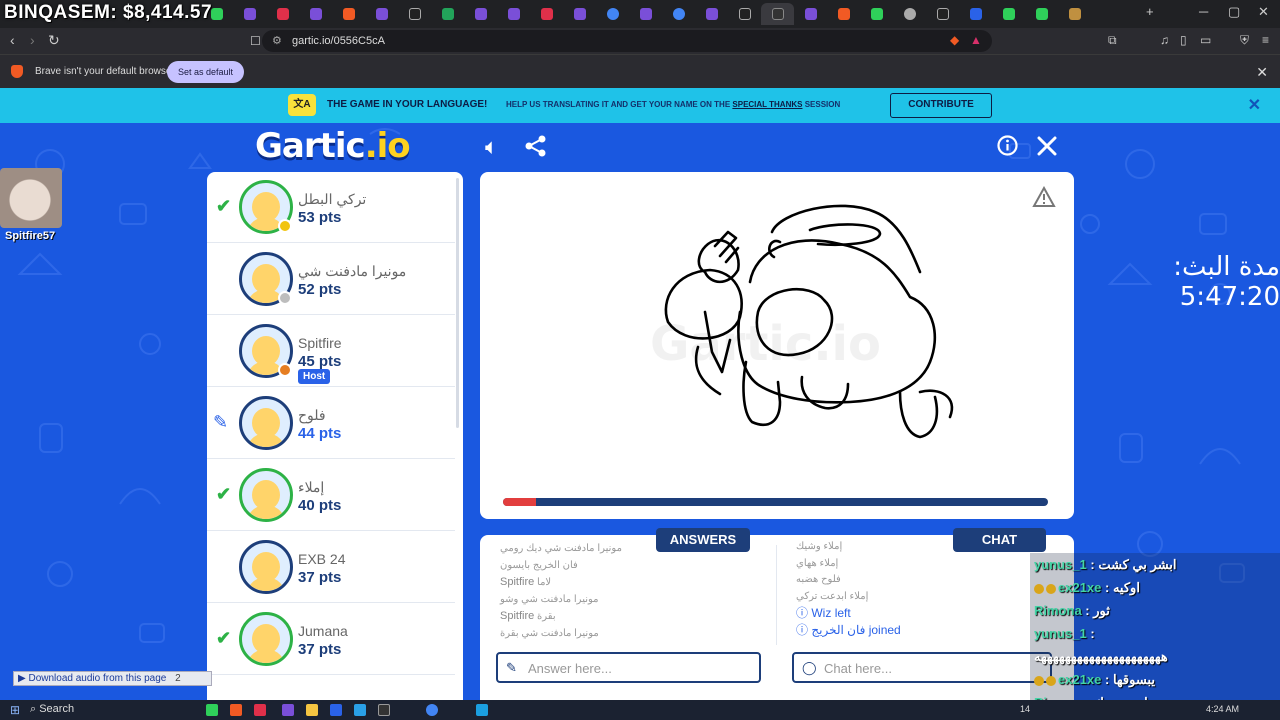  I want to click on set-default-button: Set as default, so click(206, 72).